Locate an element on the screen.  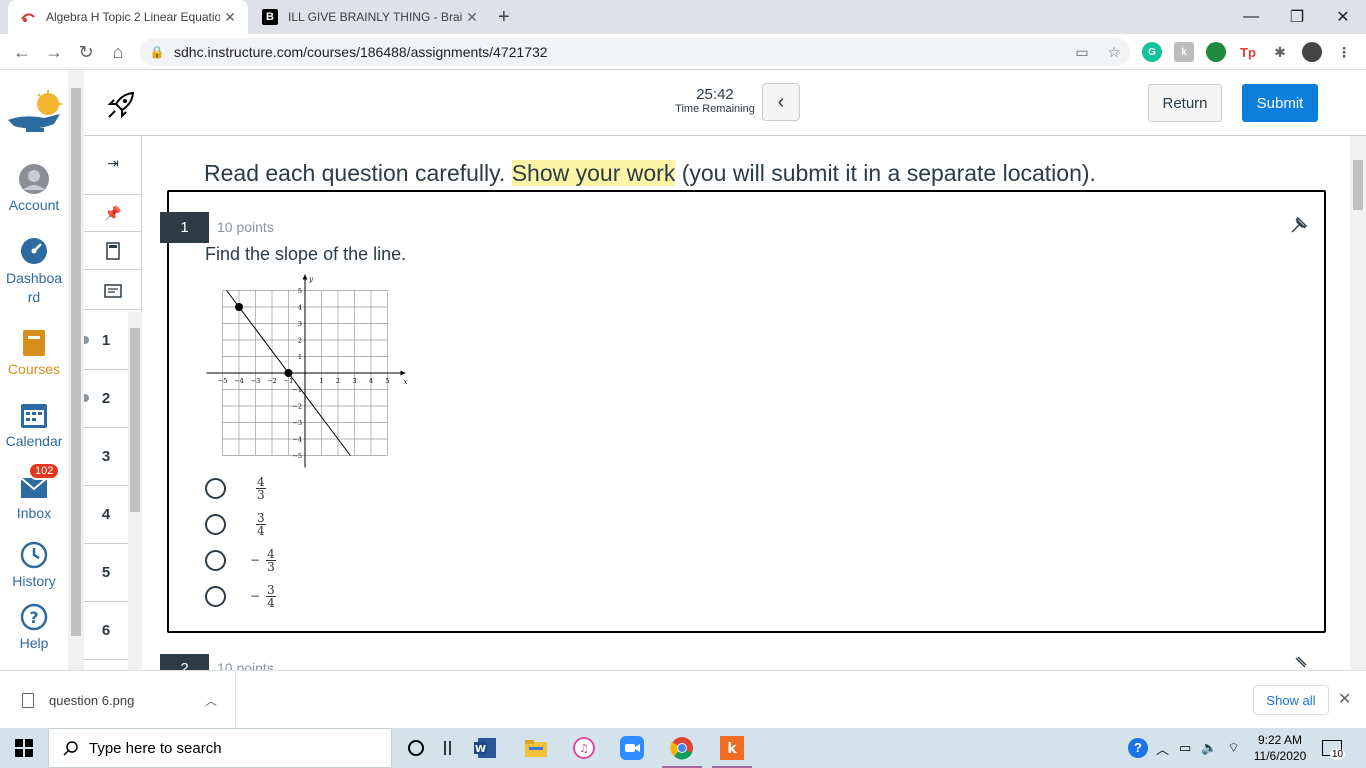
return-button: Return is located at coordinates (1185, 103).